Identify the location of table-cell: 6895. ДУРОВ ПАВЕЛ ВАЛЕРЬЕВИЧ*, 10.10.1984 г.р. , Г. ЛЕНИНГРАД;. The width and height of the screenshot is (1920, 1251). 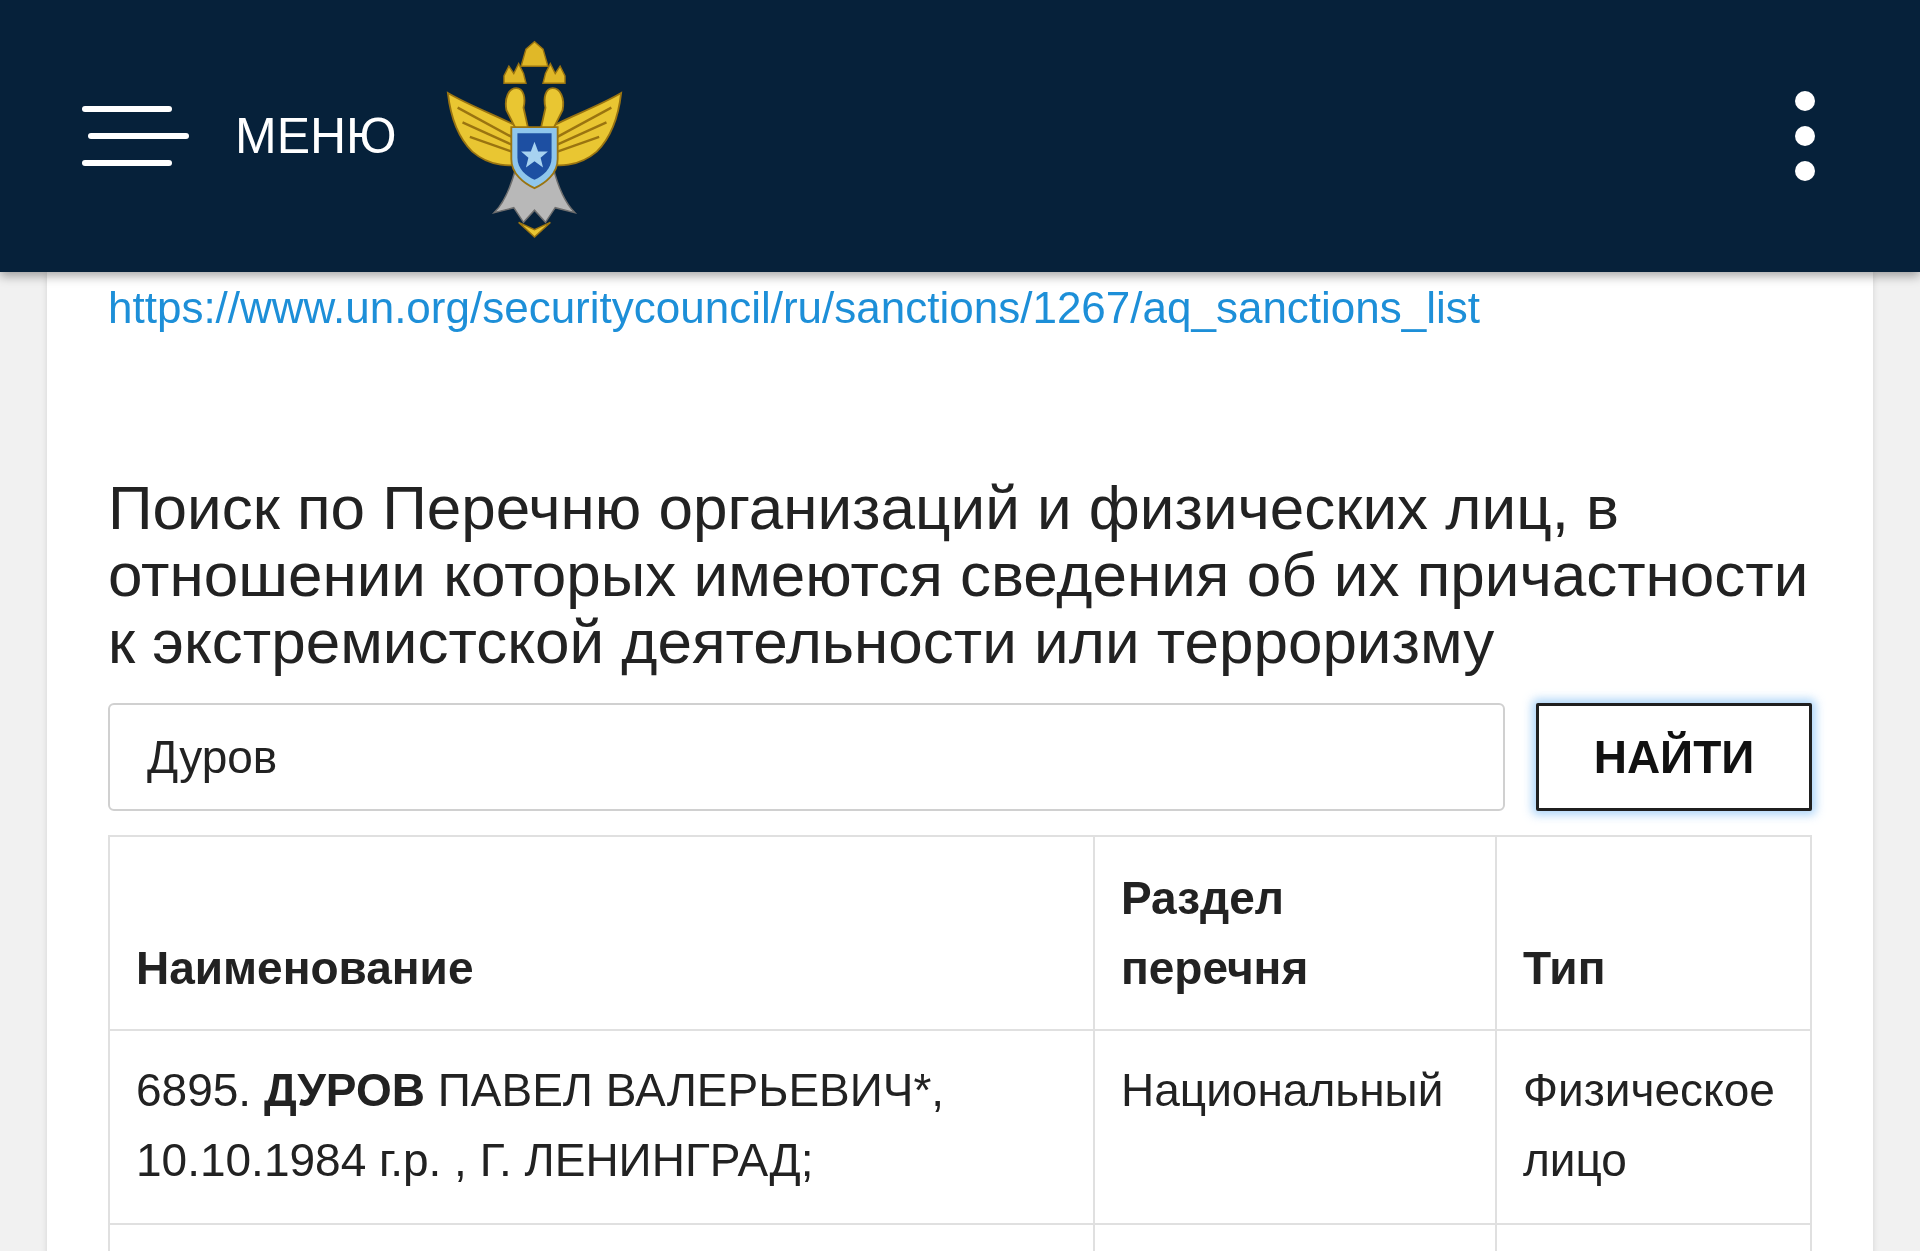
(601, 1127).